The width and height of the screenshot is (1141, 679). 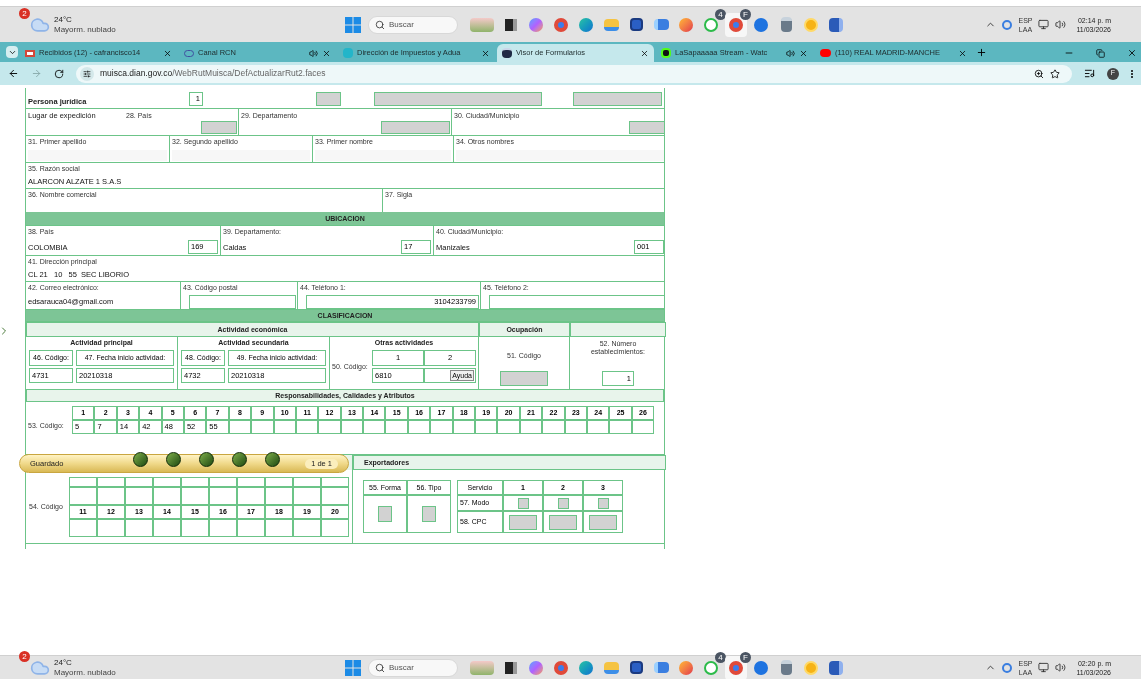 I want to click on document-icon, so click(x=507, y=53).